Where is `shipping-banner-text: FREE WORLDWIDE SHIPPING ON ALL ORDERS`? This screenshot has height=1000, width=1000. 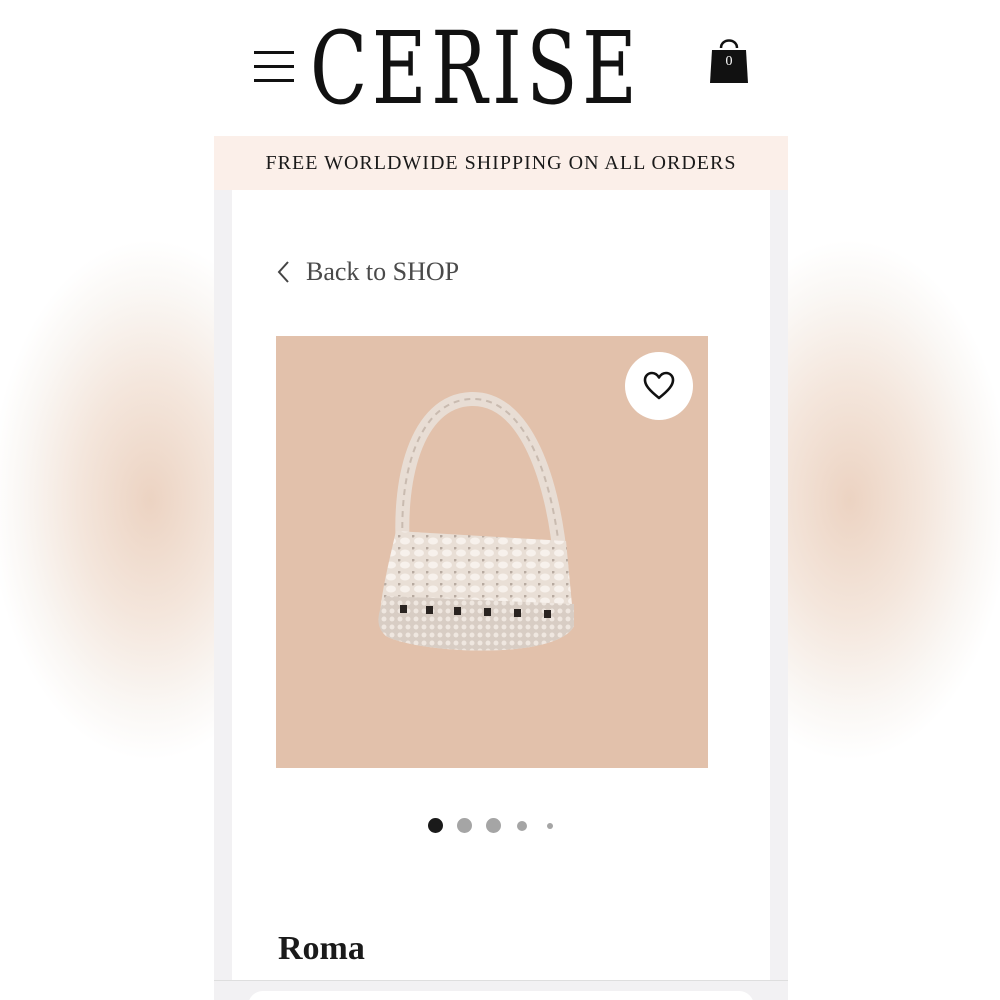
shipping-banner-text: FREE WORLDWIDE SHIPPING ON ALL ORDERS is located at coordinates (501, 162).